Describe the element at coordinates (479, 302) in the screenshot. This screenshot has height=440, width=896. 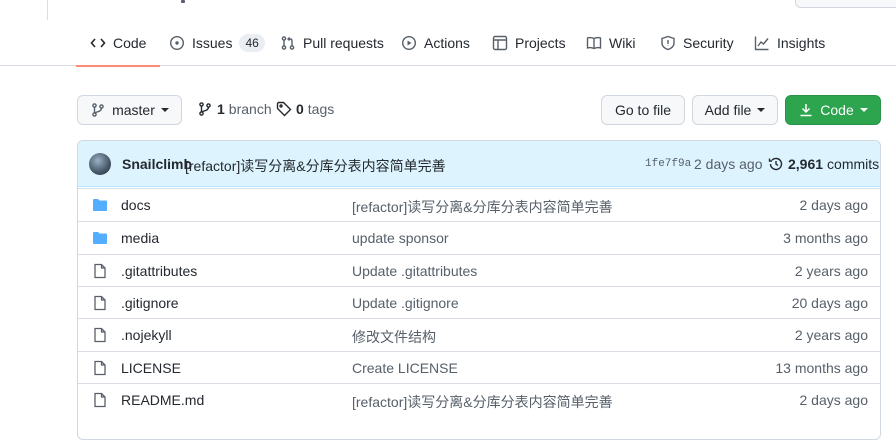
I see `file-row: .gitignore Update .gitignore 20 days ago` at that location.